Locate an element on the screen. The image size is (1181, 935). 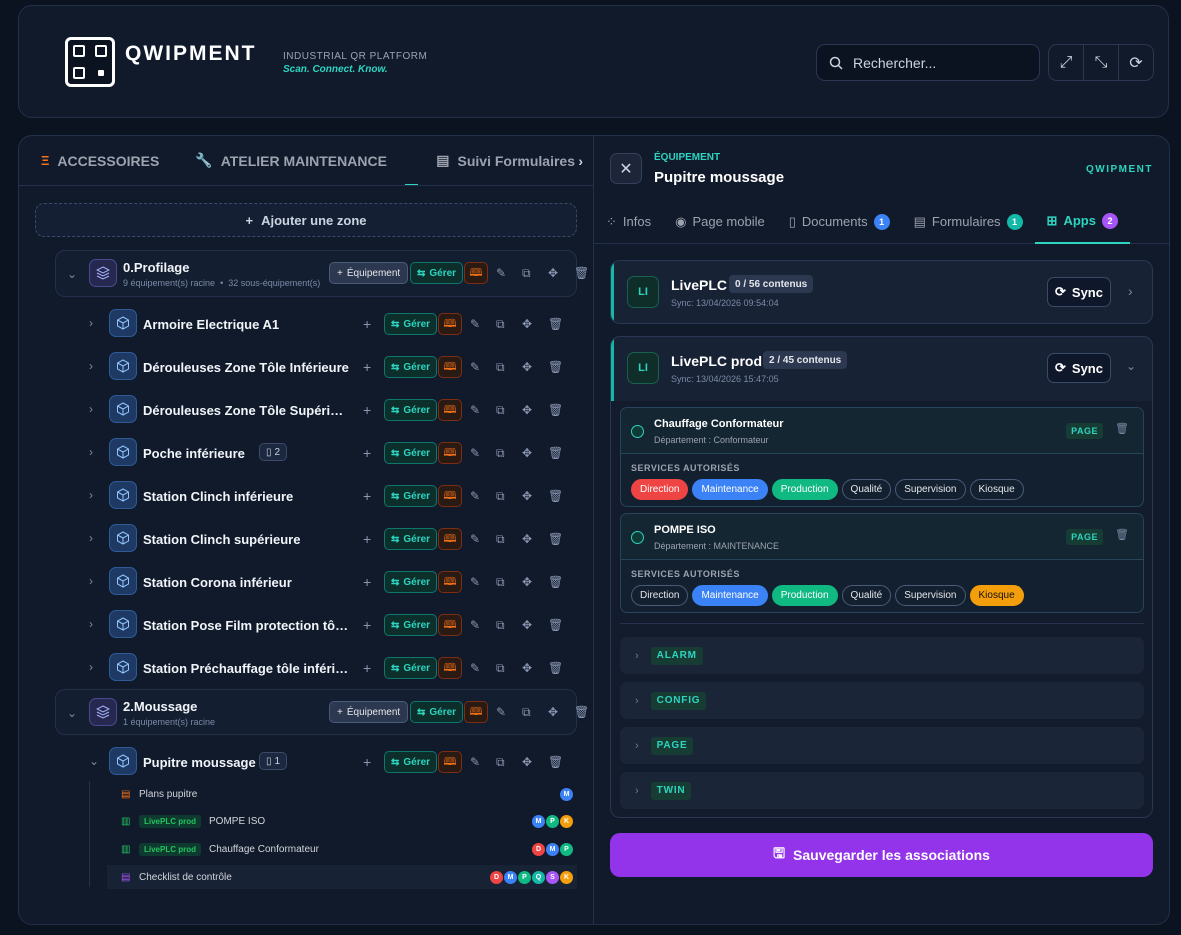
service-chip: Qualité is located at coordinates (866, 595).